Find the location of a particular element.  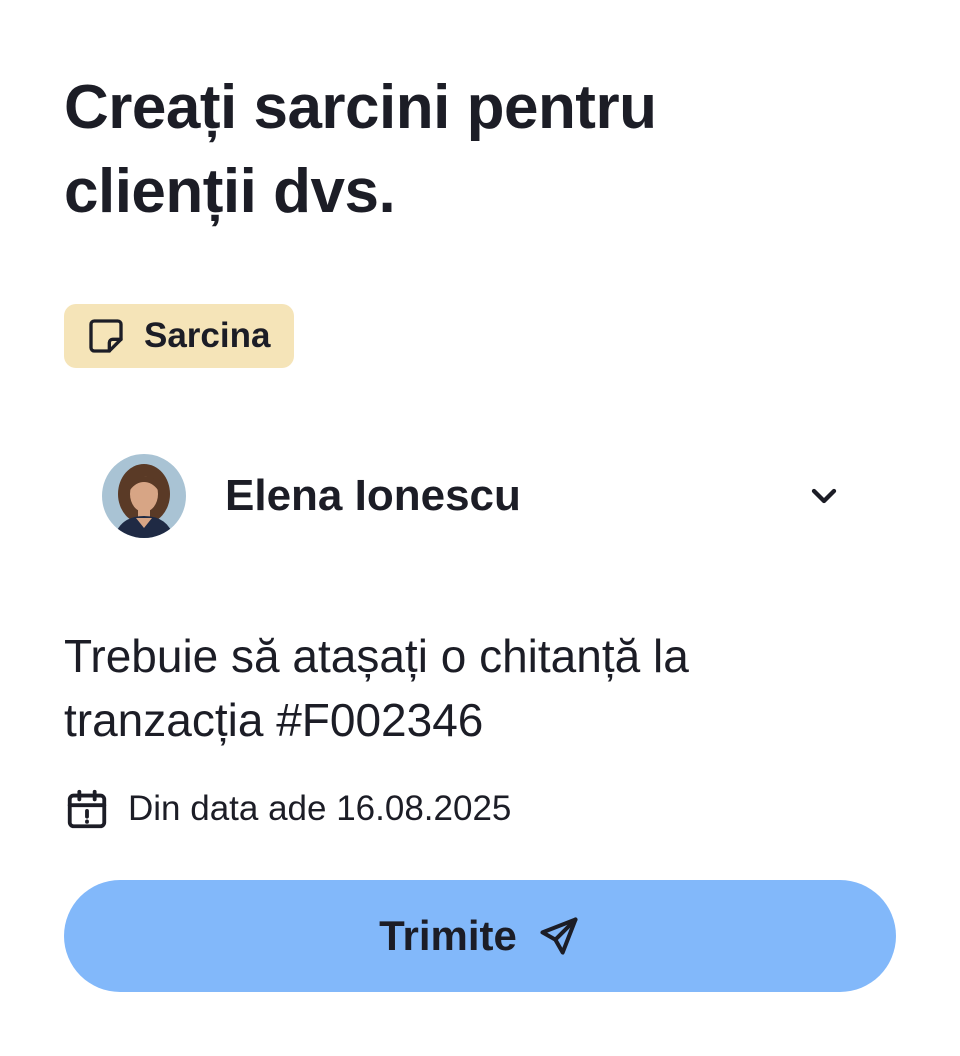

assignee-selector: Elena Ionescu is located at coordinates (473, 496).